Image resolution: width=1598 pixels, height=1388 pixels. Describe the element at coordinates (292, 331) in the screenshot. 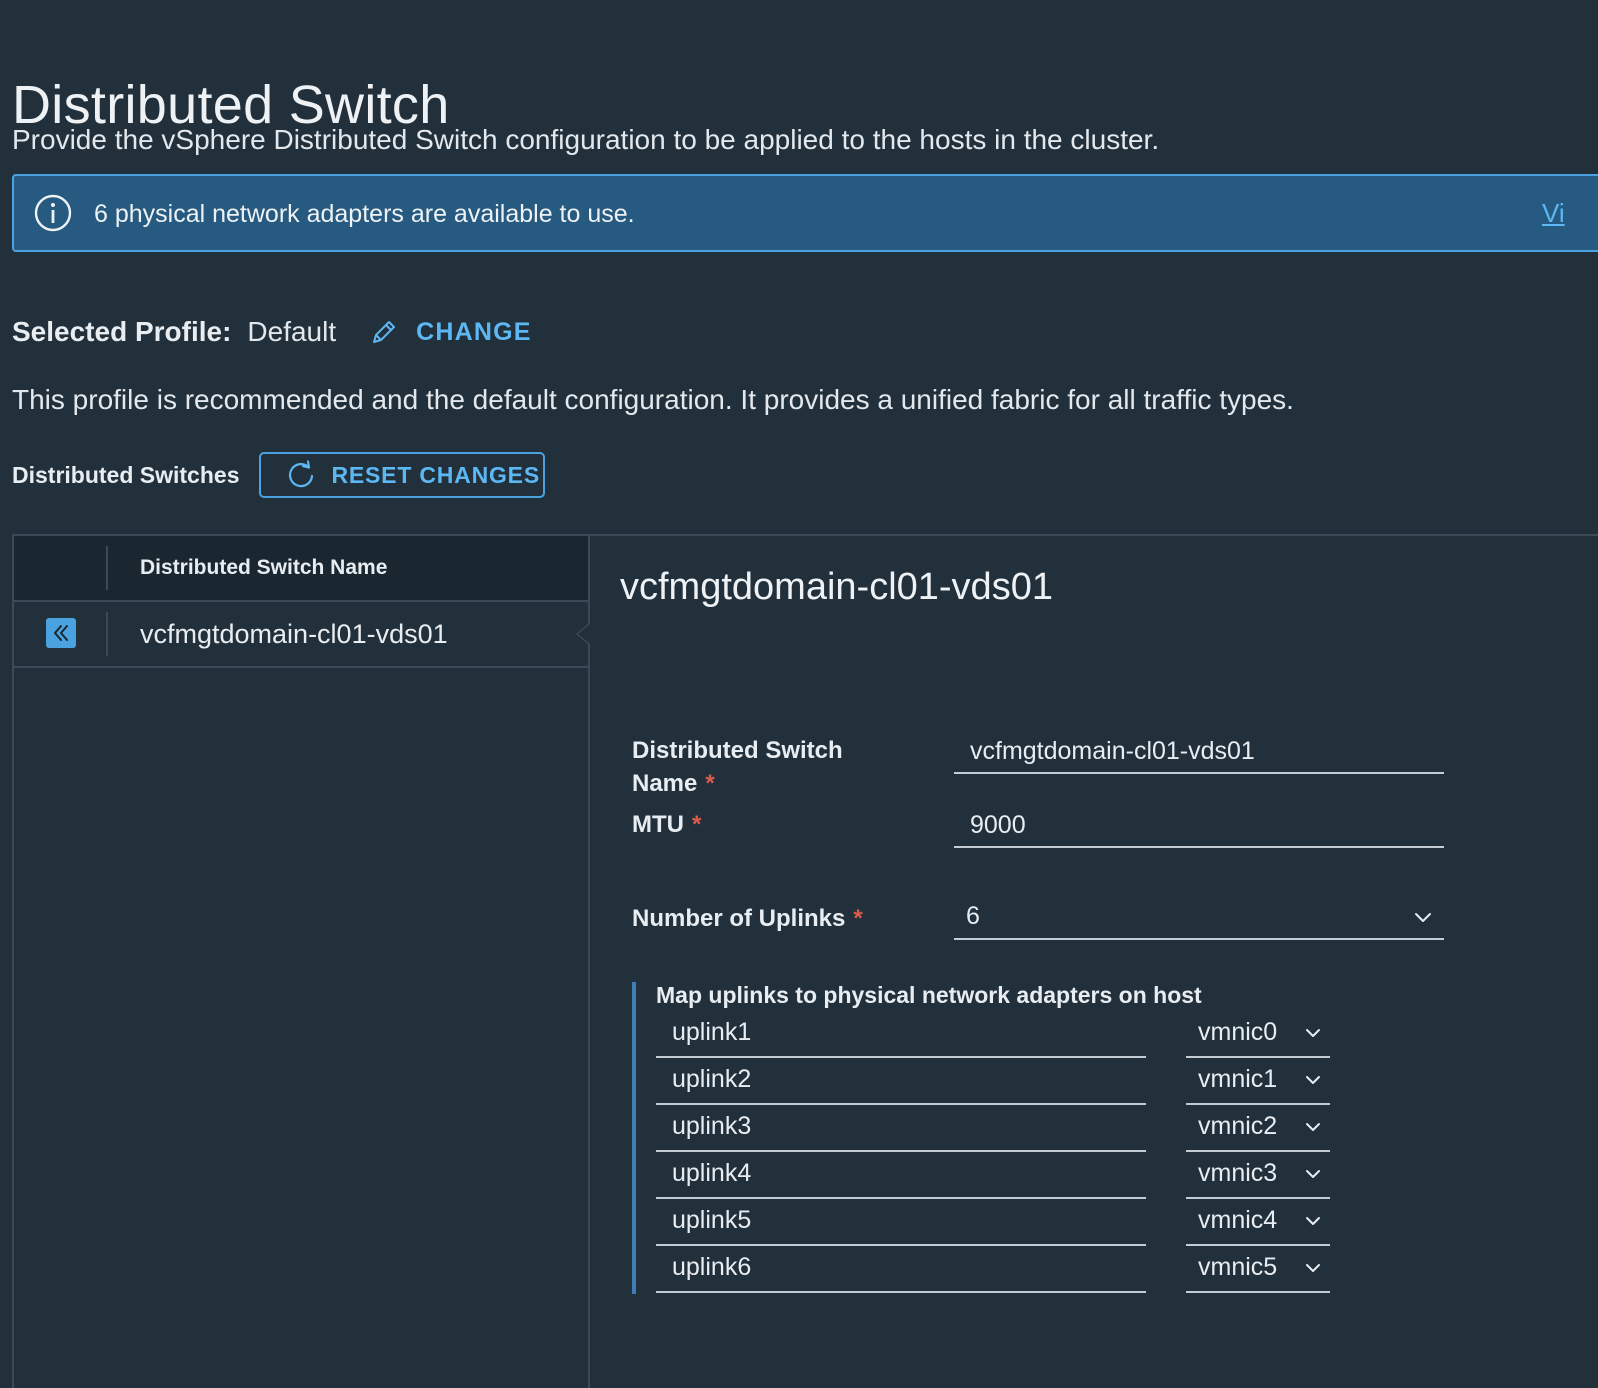

I see `selected-profile-value: Default` at that location.